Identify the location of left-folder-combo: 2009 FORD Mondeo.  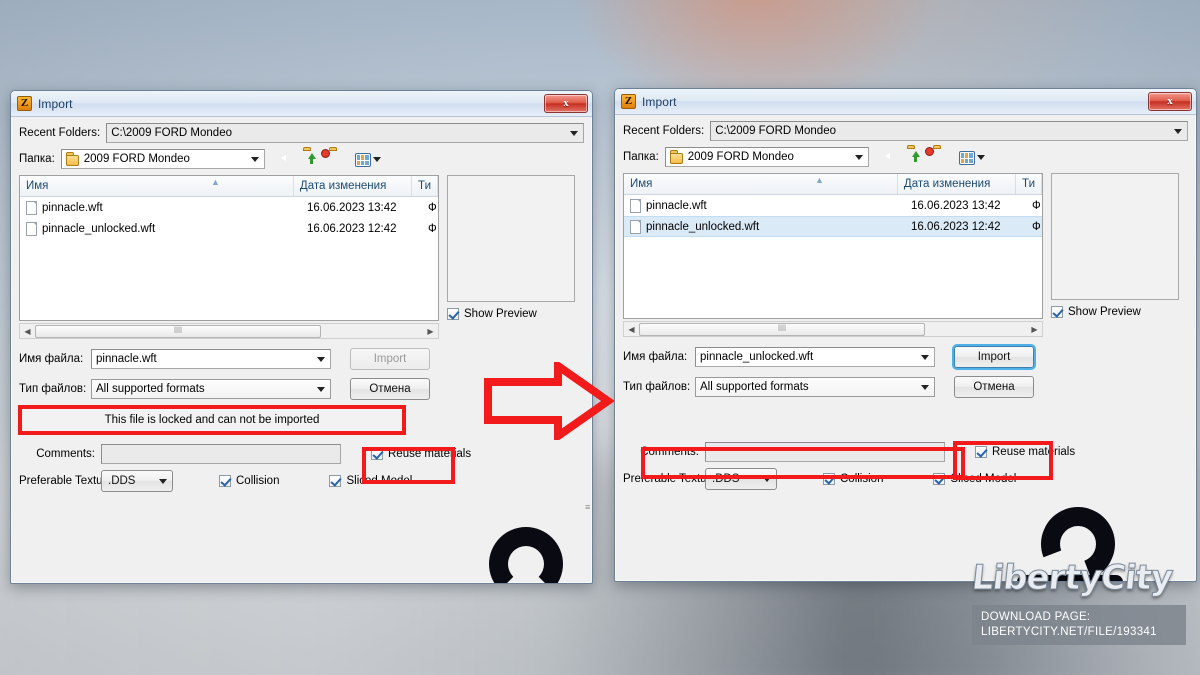
(162, 159).